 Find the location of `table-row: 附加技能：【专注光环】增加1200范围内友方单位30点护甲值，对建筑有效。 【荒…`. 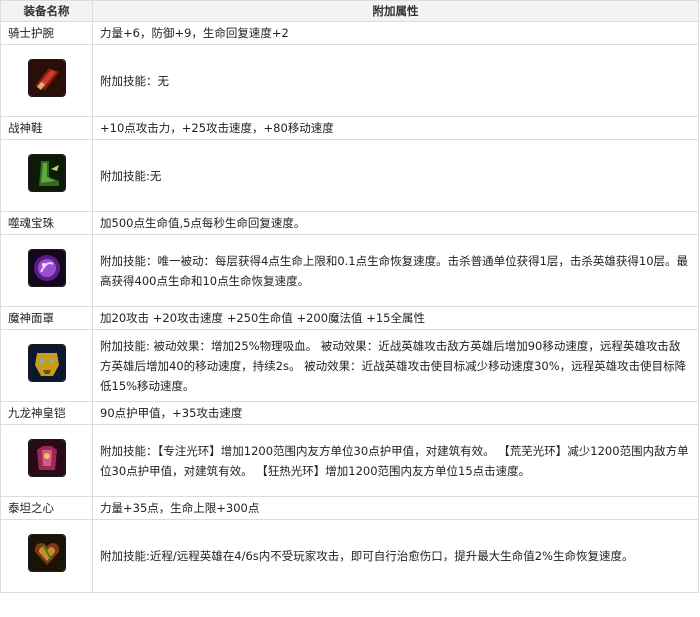

table-row: 附加技能：【专注光环】增加1200范围内友方单位30点护甲值，对建筑有效。 【荒… is located at coordinates (349, 460).